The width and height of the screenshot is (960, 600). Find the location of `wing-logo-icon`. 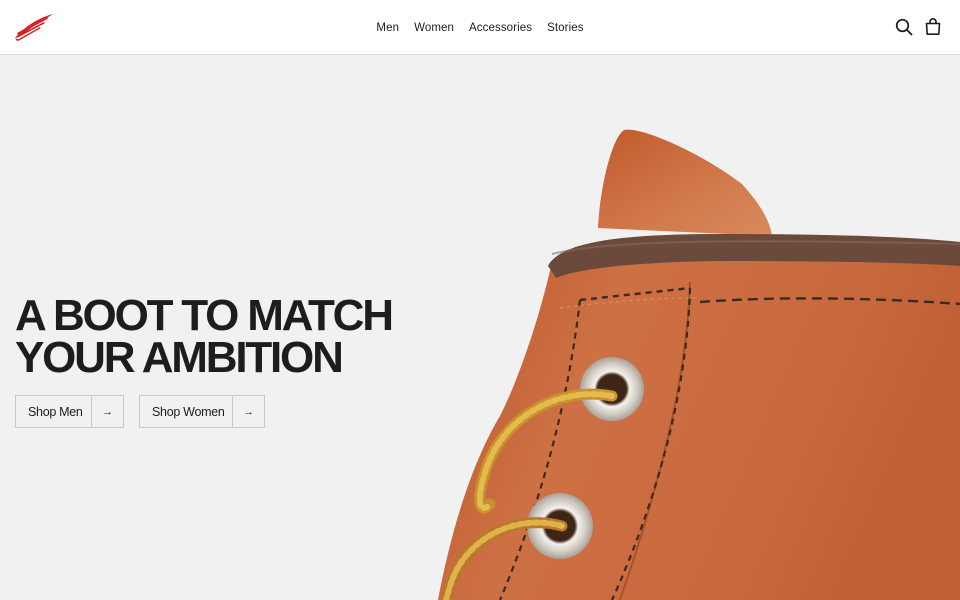

wing-logo-icon is located at coordinates (34, 27).